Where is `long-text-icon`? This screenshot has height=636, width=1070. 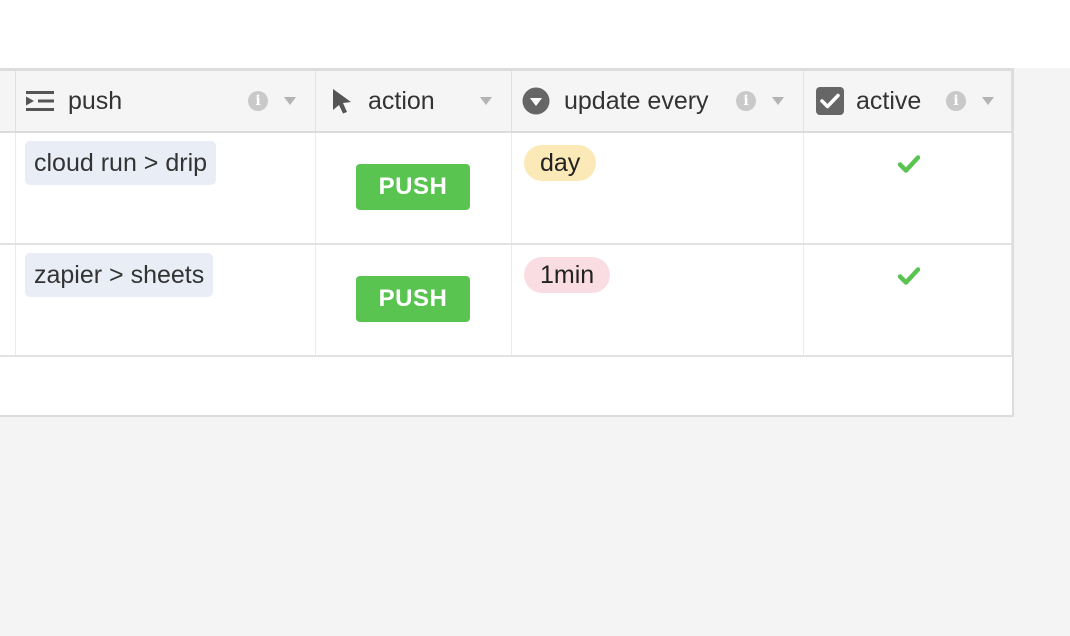
long-text-icon is located at coordinates (40, 101).